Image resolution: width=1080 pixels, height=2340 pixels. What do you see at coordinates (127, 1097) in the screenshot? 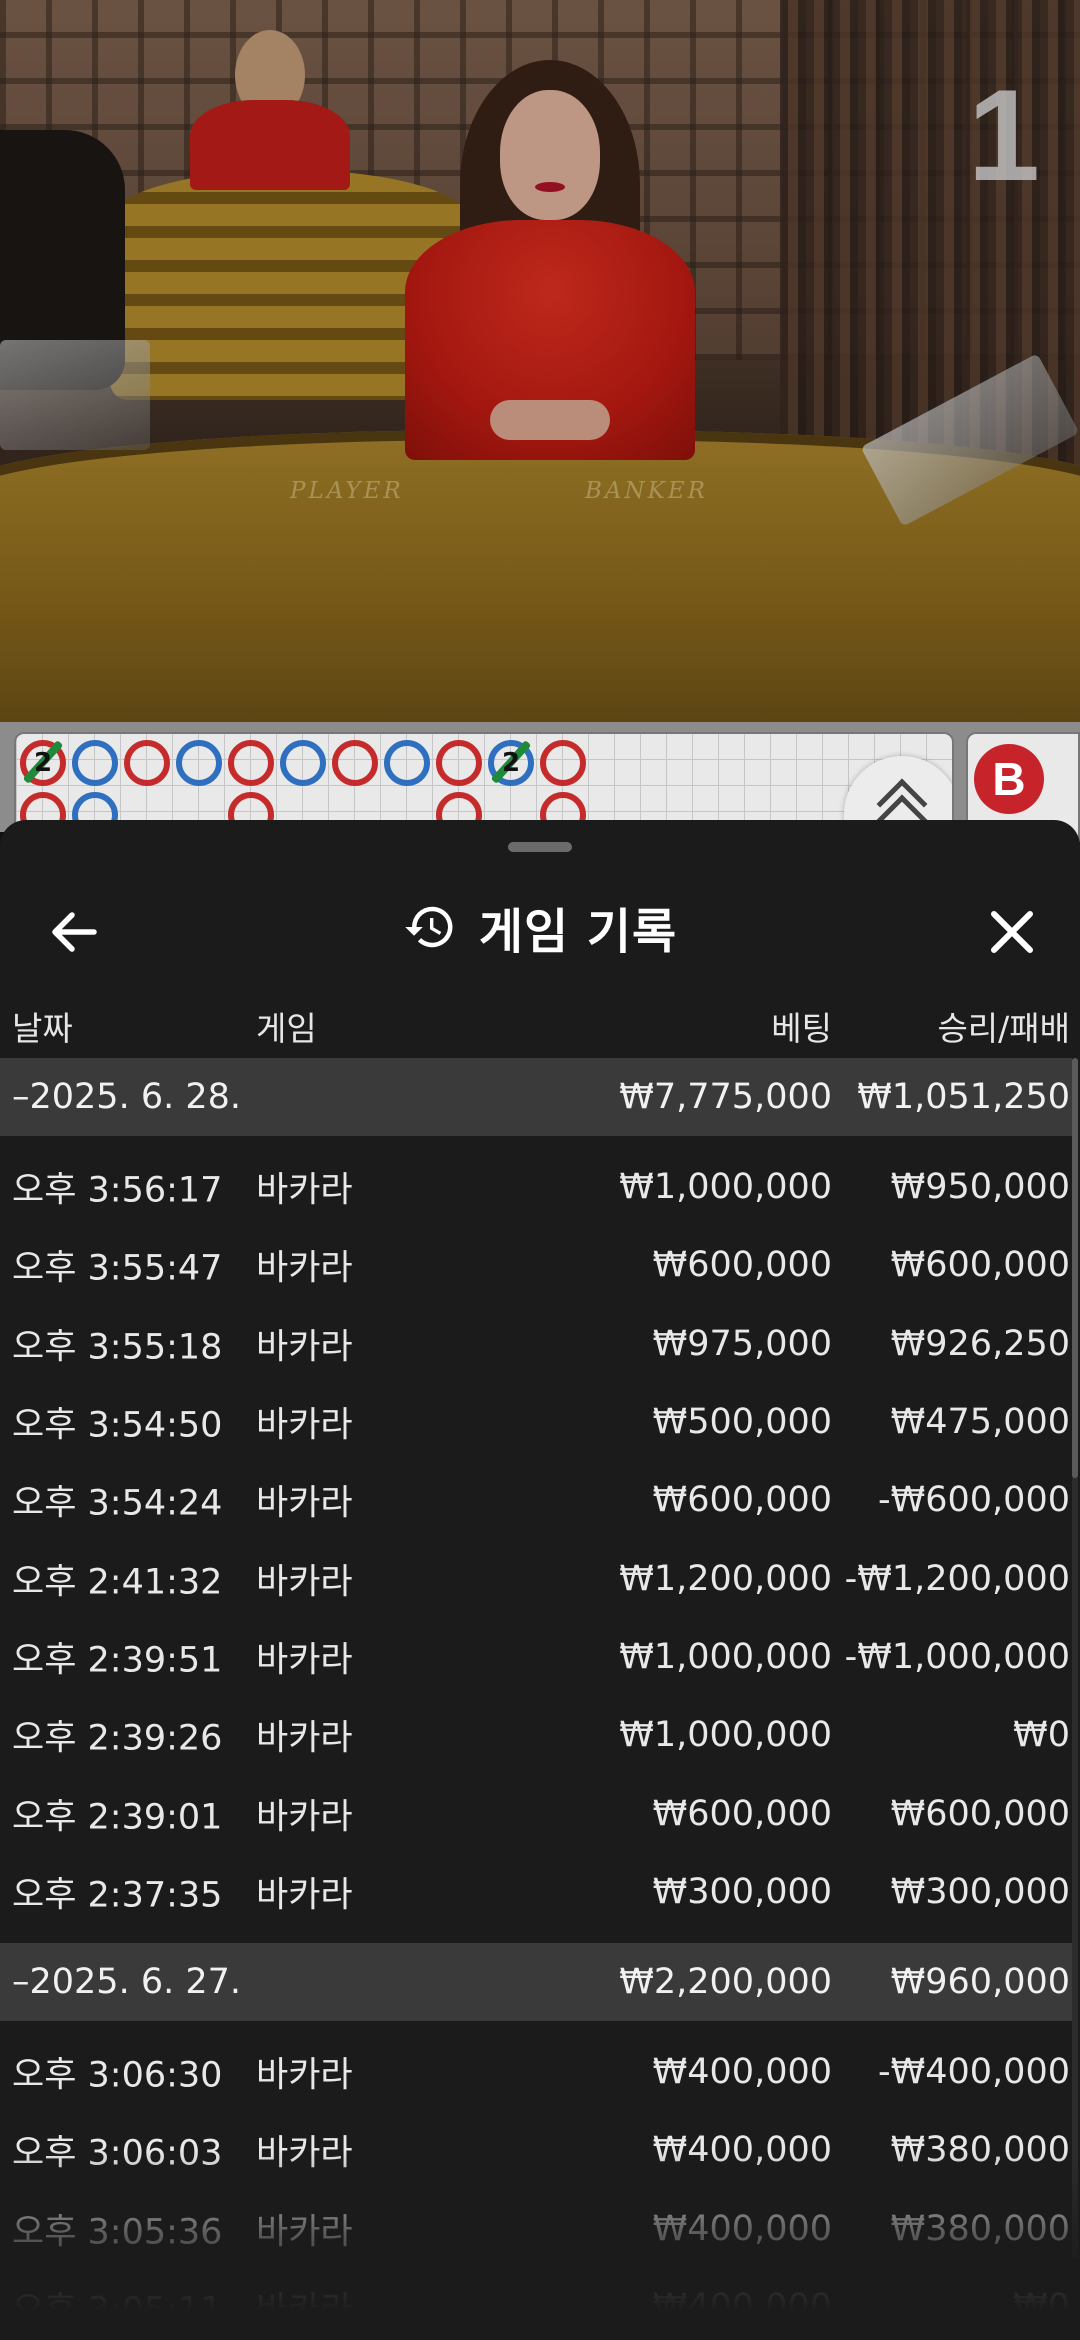
I see `group-date: –2025. 6. 28.` at bounding box center [127, 1097].